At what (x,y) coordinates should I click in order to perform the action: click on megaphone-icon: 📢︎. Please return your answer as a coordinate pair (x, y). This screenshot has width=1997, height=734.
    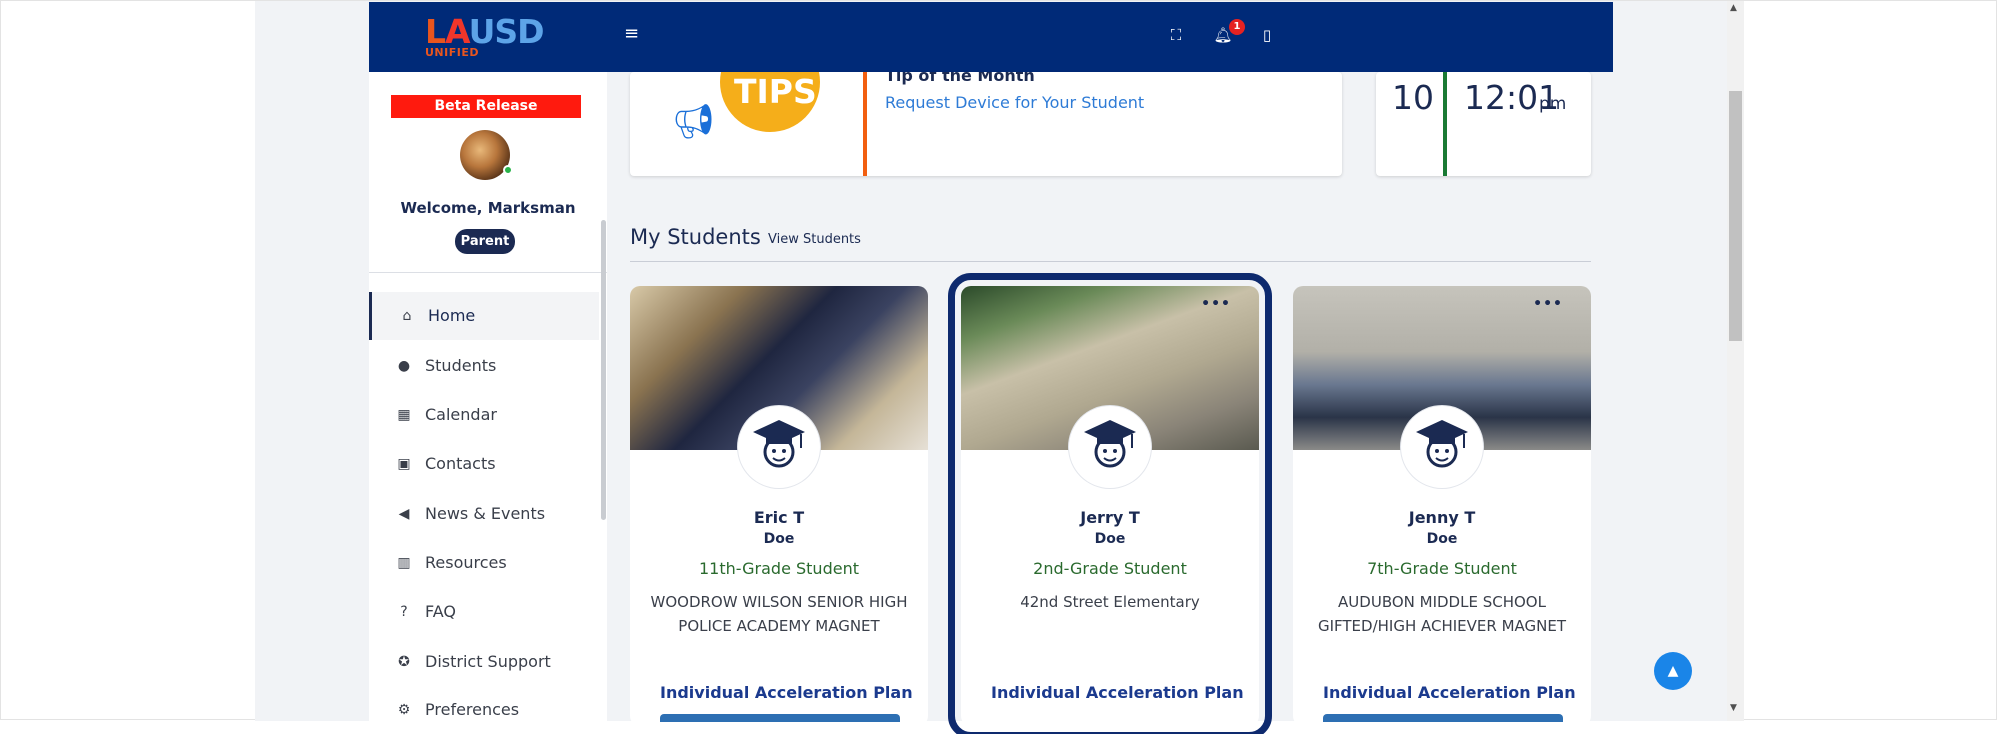
    Looking at the image, I should click on (694, 122).